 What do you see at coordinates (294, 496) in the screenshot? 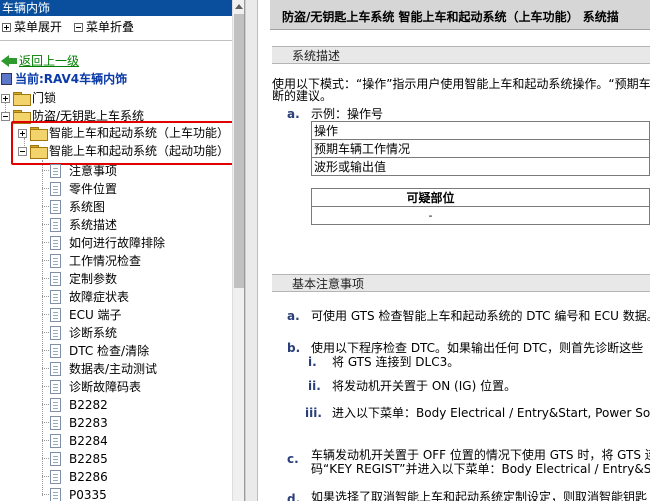
I see `list-marker: d.` at bounding box center [294, 496].